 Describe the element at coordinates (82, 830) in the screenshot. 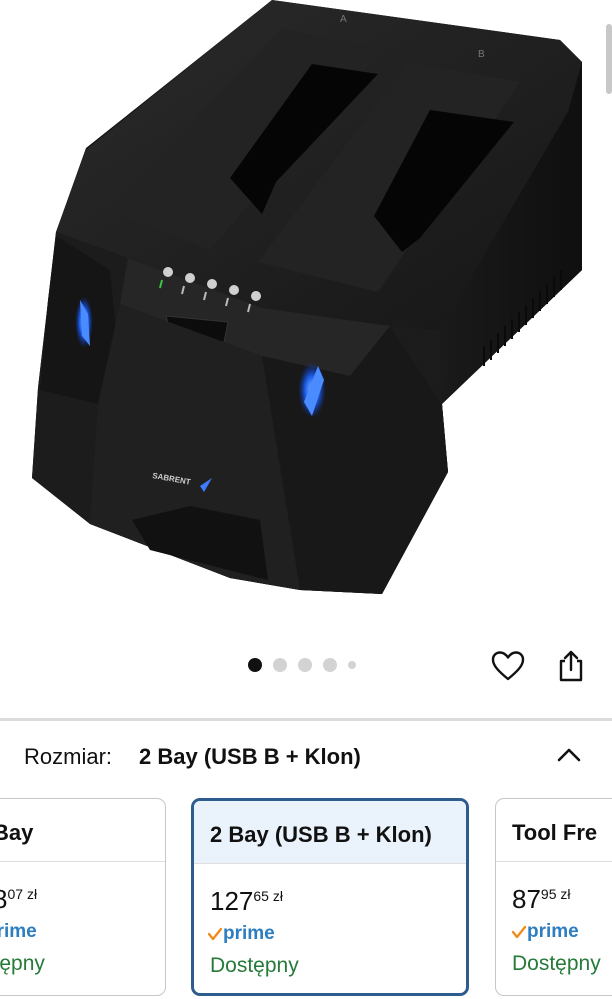

I see `size-option-header: Bay` at that location.